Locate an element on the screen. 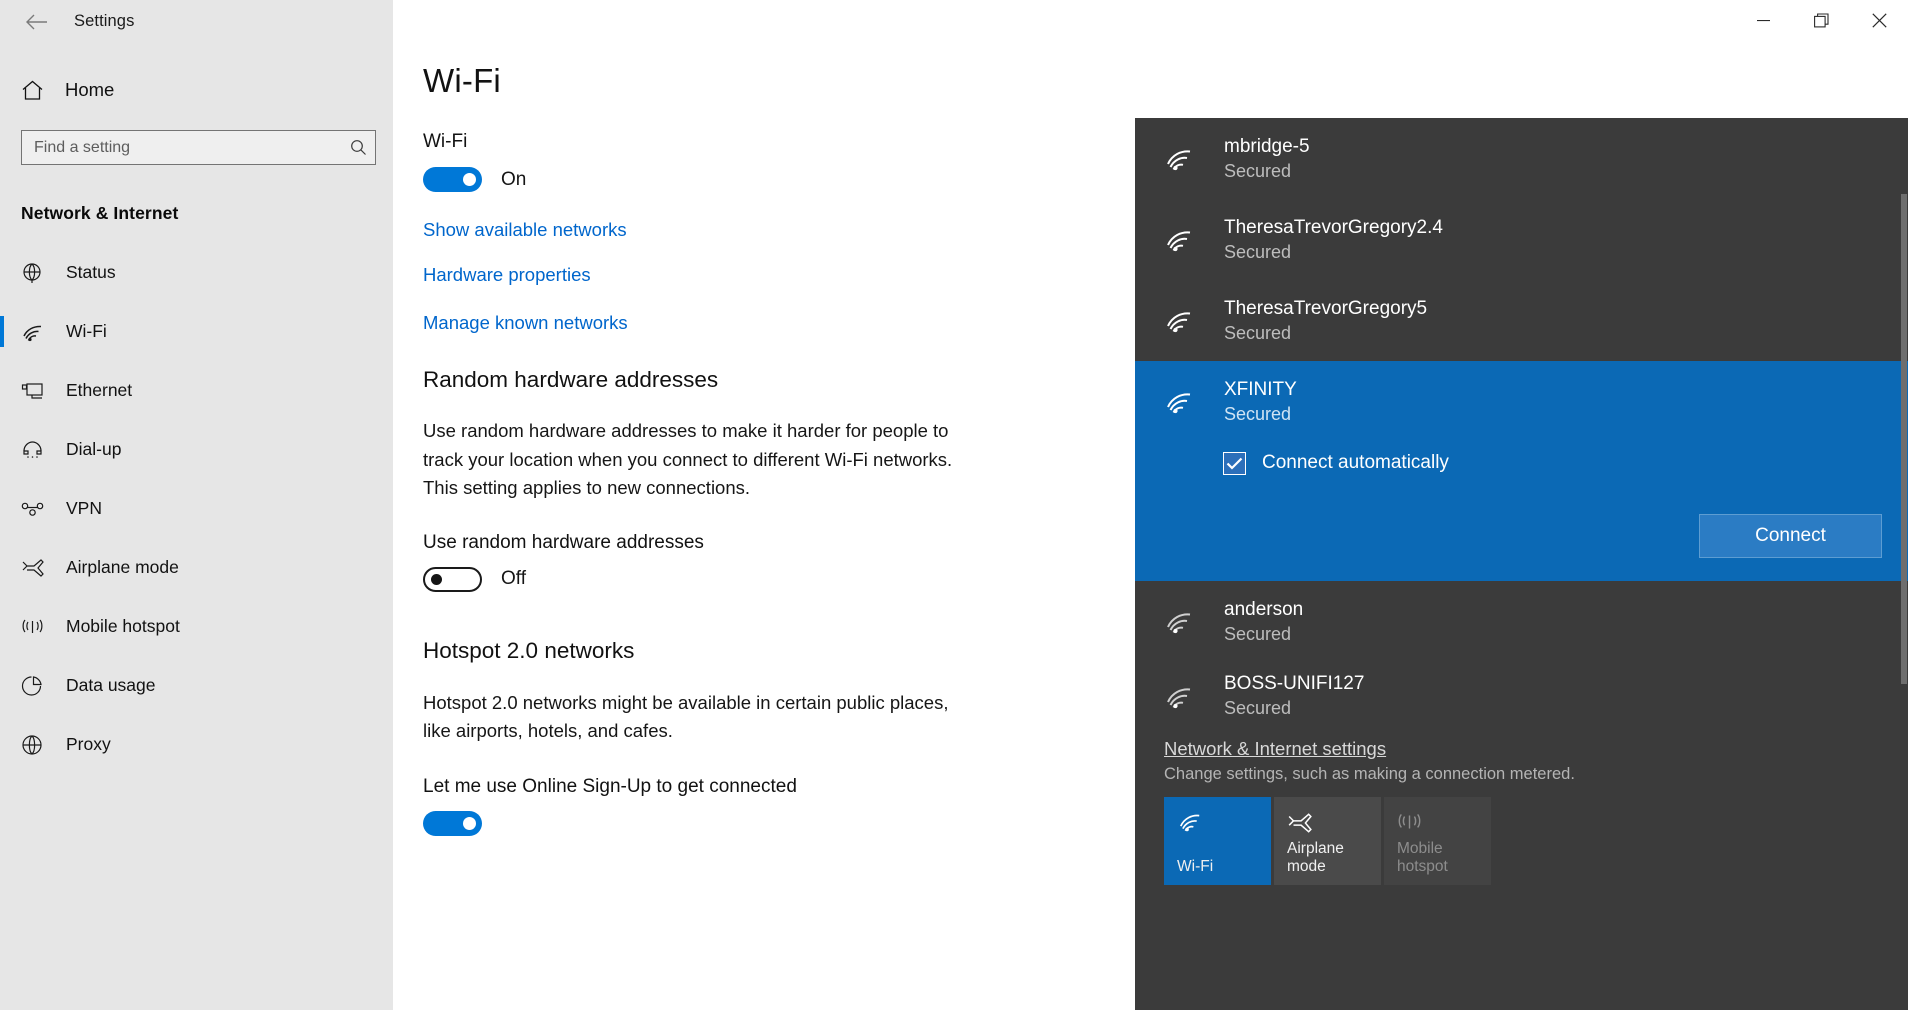 The width and height of the screenshot is (1908, 1010). window-title: Settings is located at coordinates (104, 21).